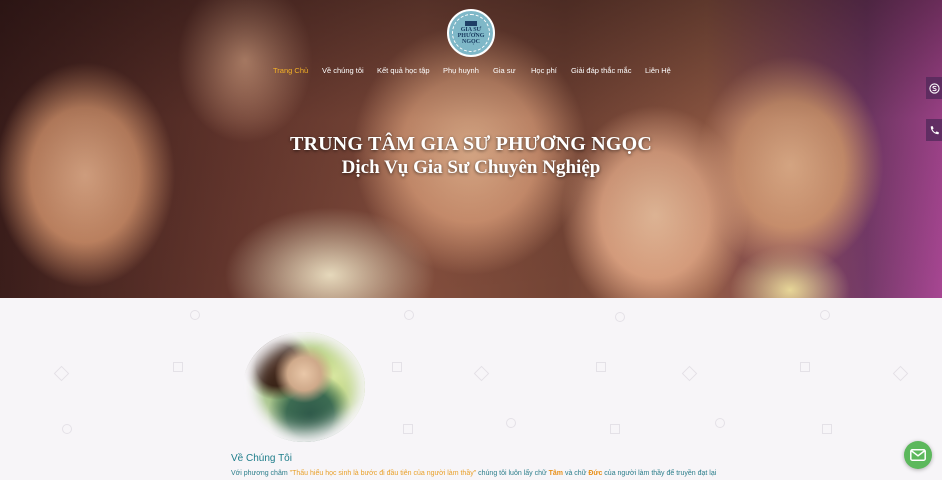 This screenshot has width=942, height=480. What do you see at coordinates (471, 167) in the screenshot?
I see `hero-title-line2: Dịch Vụ Gia Sư Chuyên Nghiệp` at bounding box center [471, 167].